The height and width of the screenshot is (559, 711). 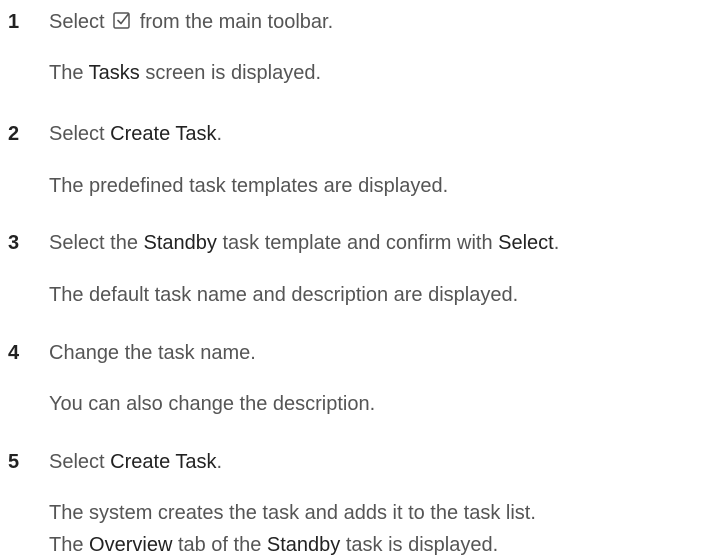 I want to click on select-term: Select, so click(x=526, y=243).